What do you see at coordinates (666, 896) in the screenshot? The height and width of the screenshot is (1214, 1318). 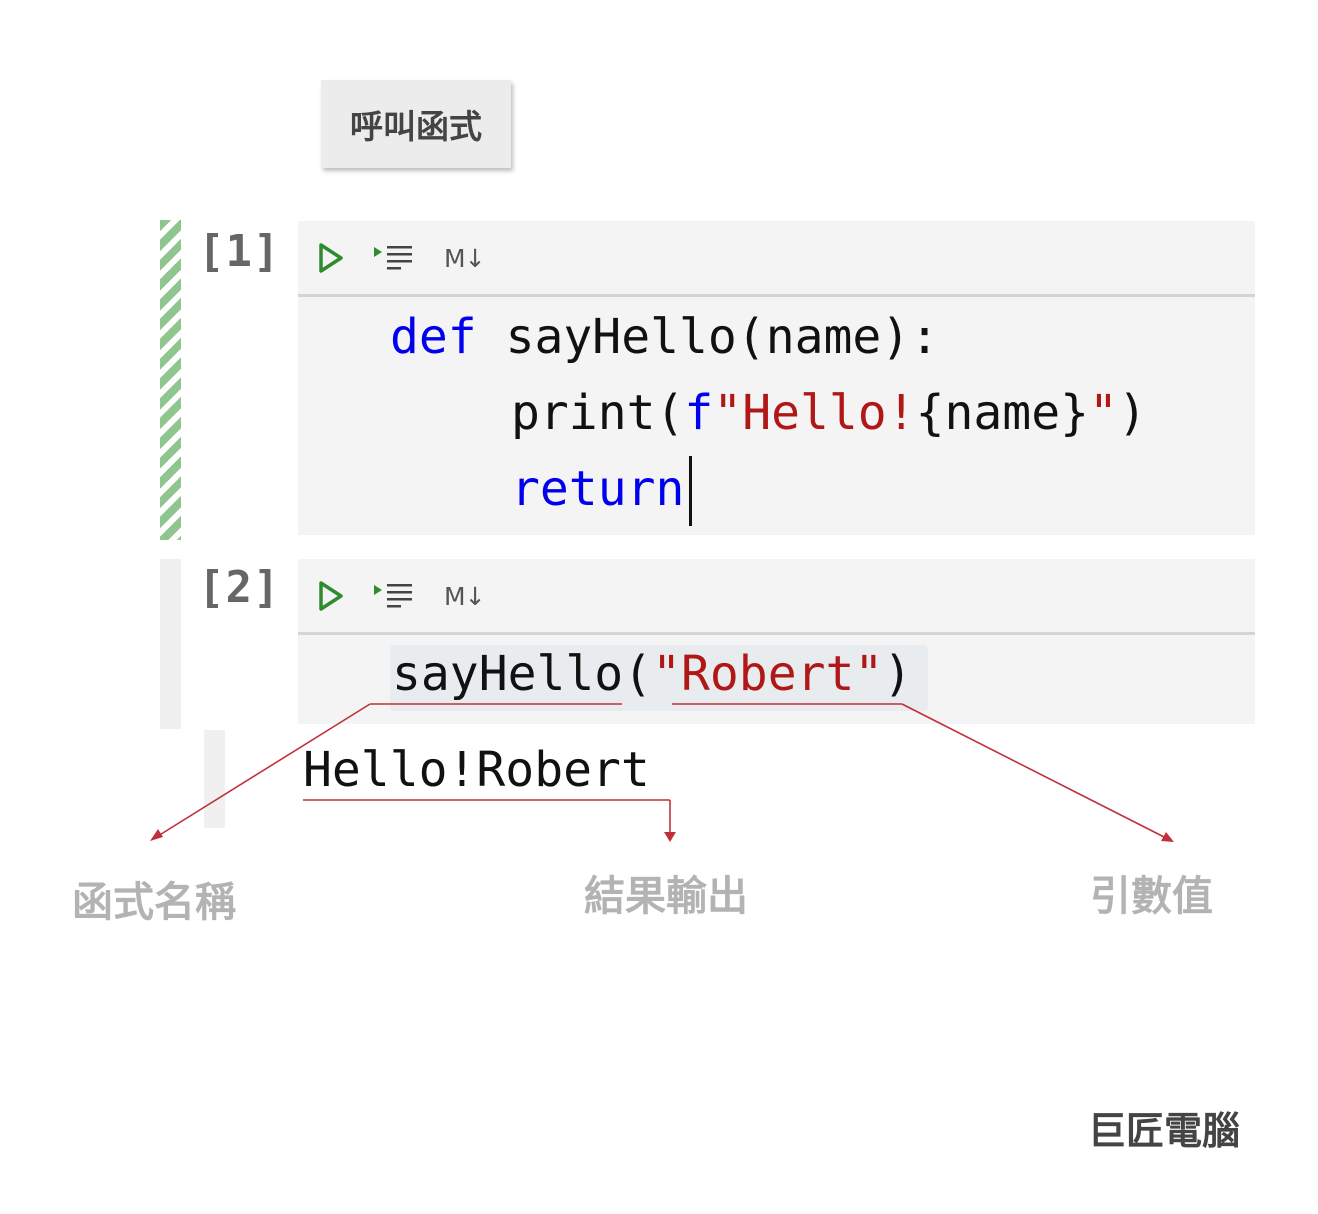 I see `label-result-output: 結果輸出` at bounding box center [666, 896].